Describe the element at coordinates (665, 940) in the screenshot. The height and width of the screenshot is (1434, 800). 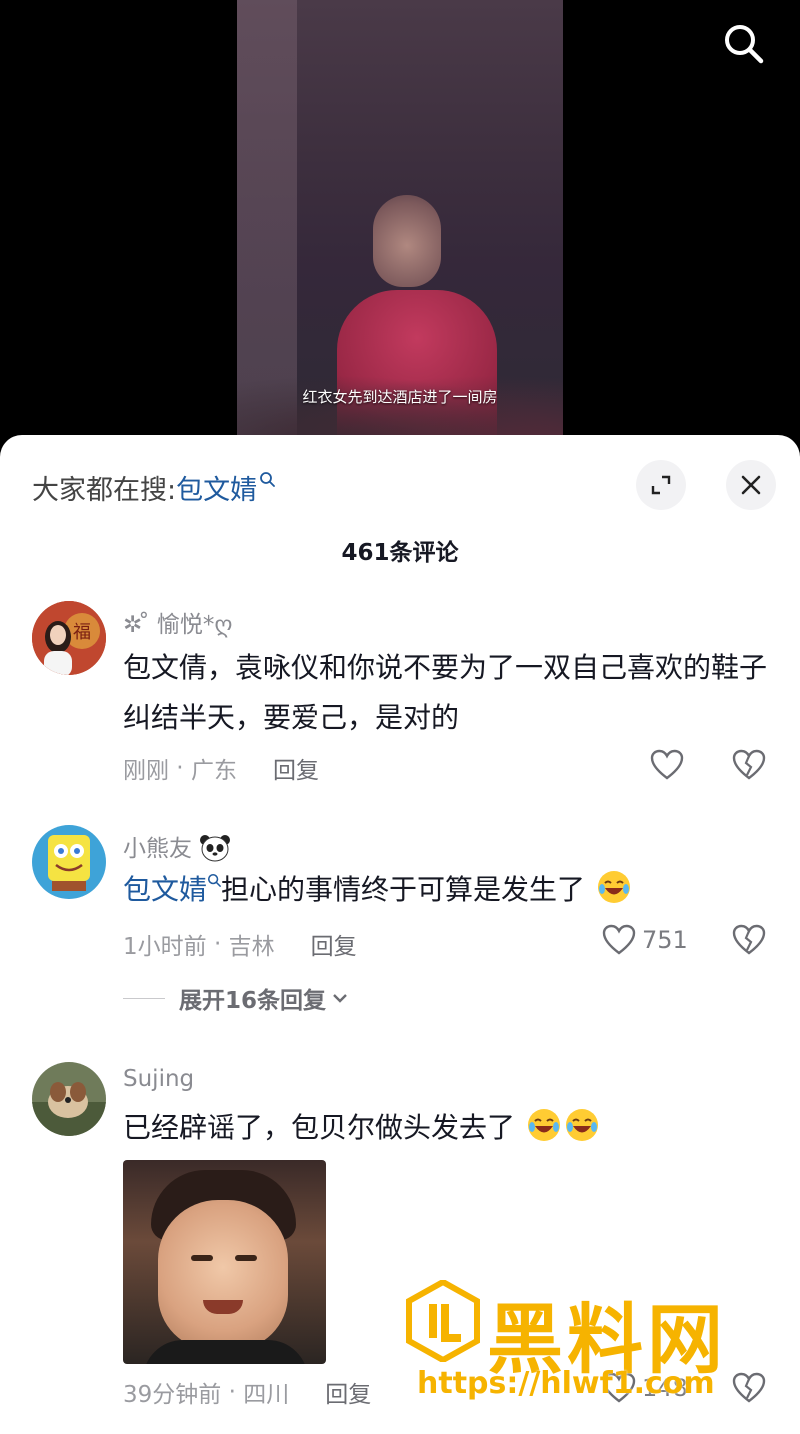
I see `like-count: 751` at that location.